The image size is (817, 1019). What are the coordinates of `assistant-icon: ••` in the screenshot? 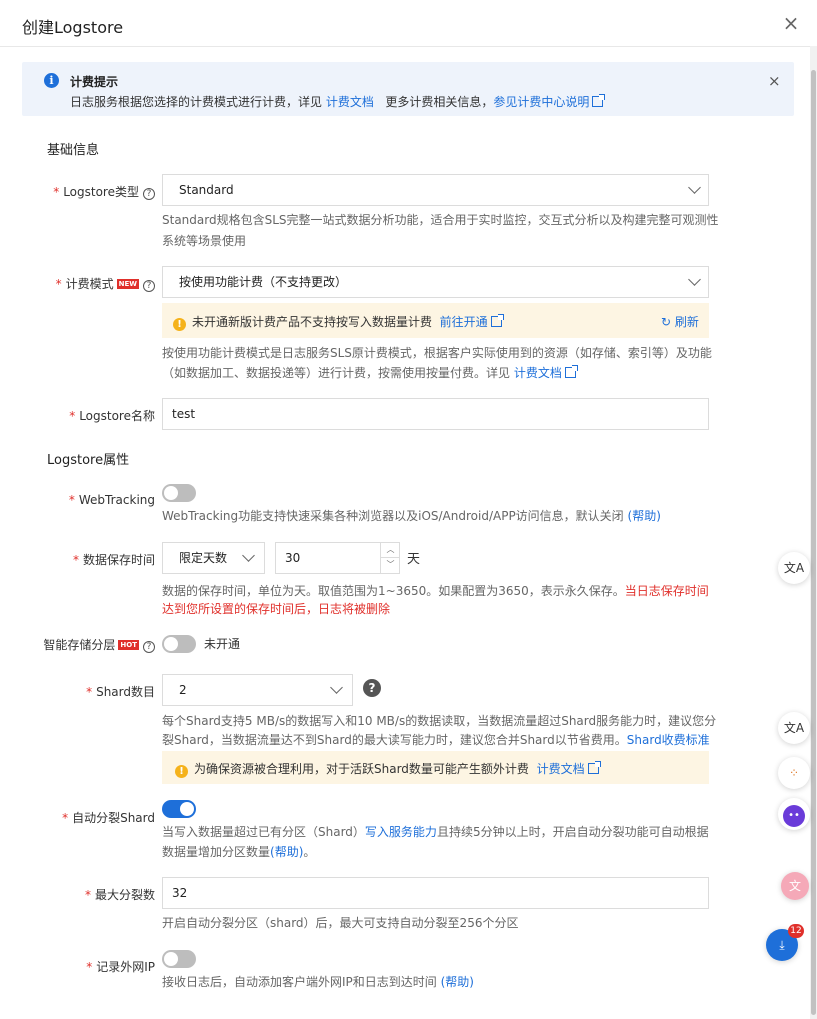 It's located at (794, 814).